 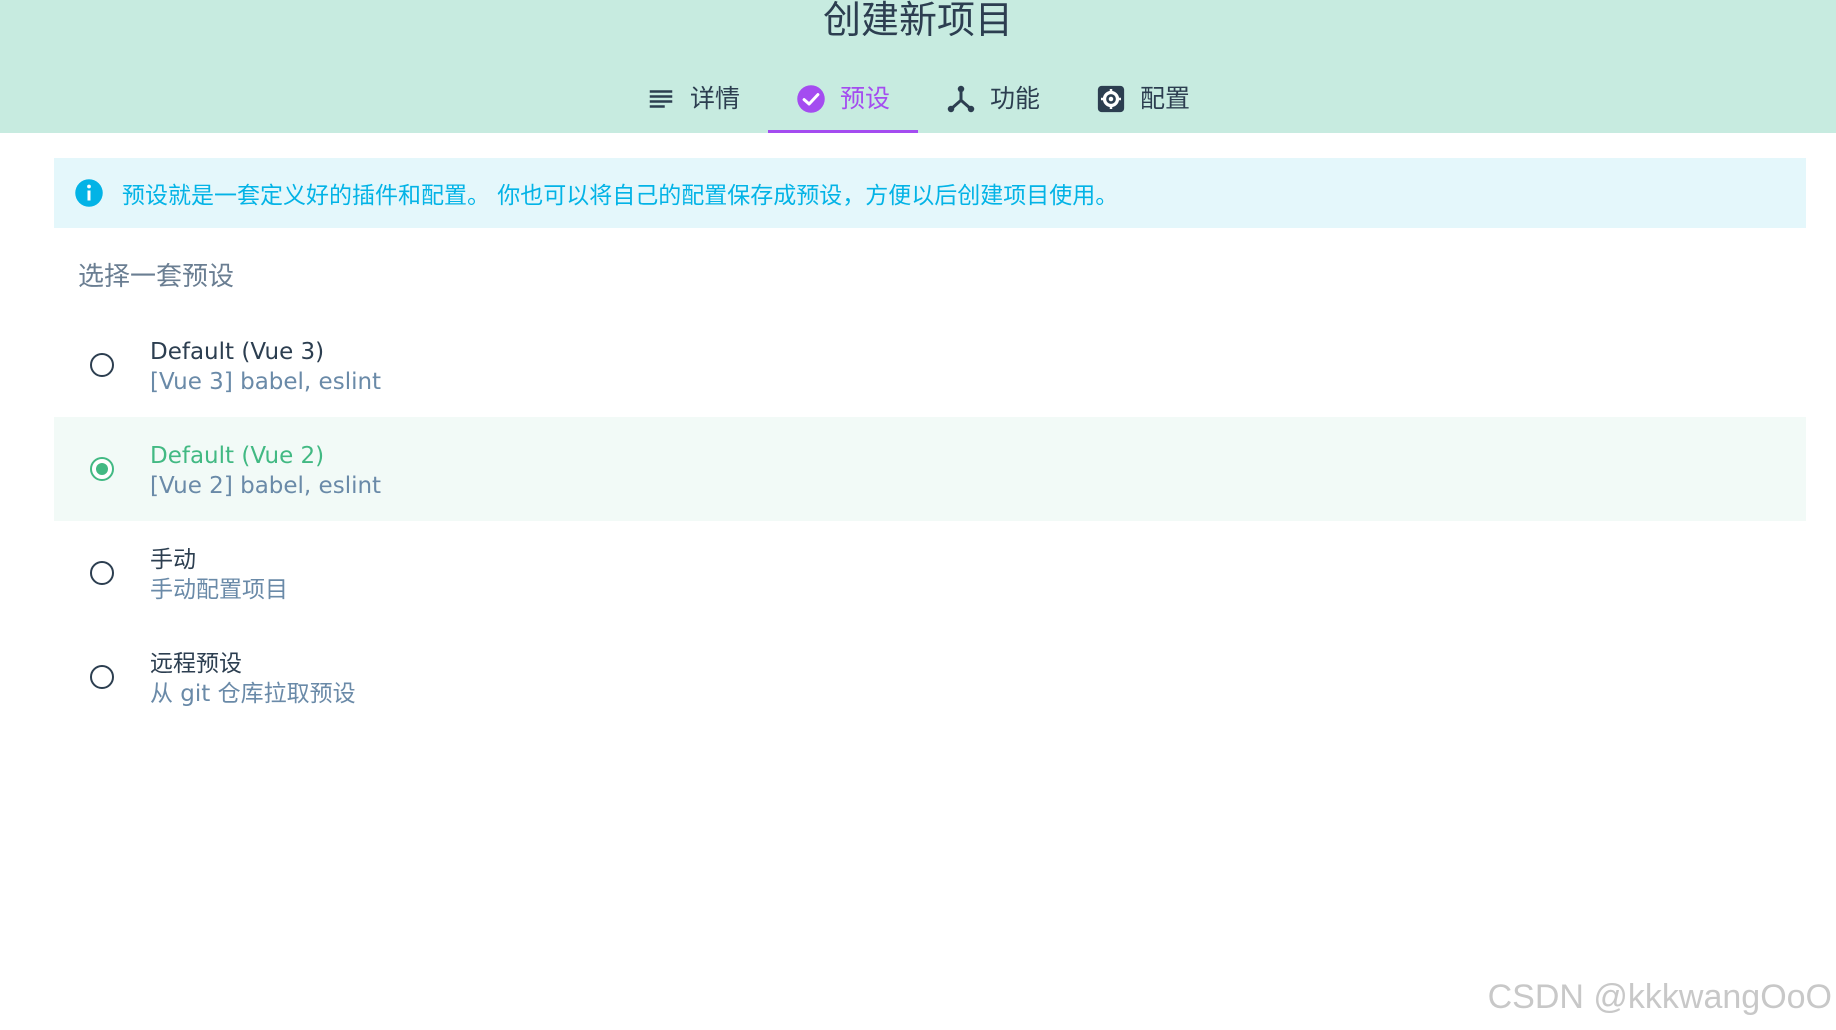 I want to click on preset-name: 远程预设, so click(x=196, y=664).